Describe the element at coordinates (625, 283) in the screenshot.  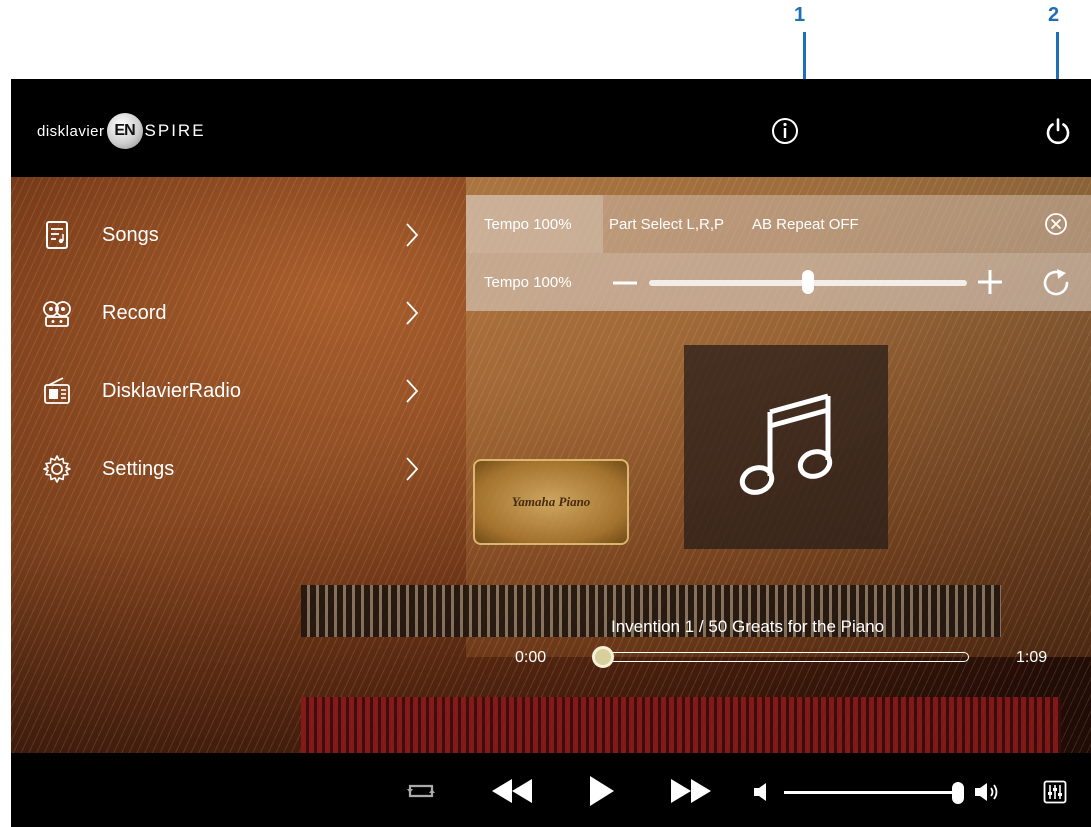
I see `minus-icon` at that location.